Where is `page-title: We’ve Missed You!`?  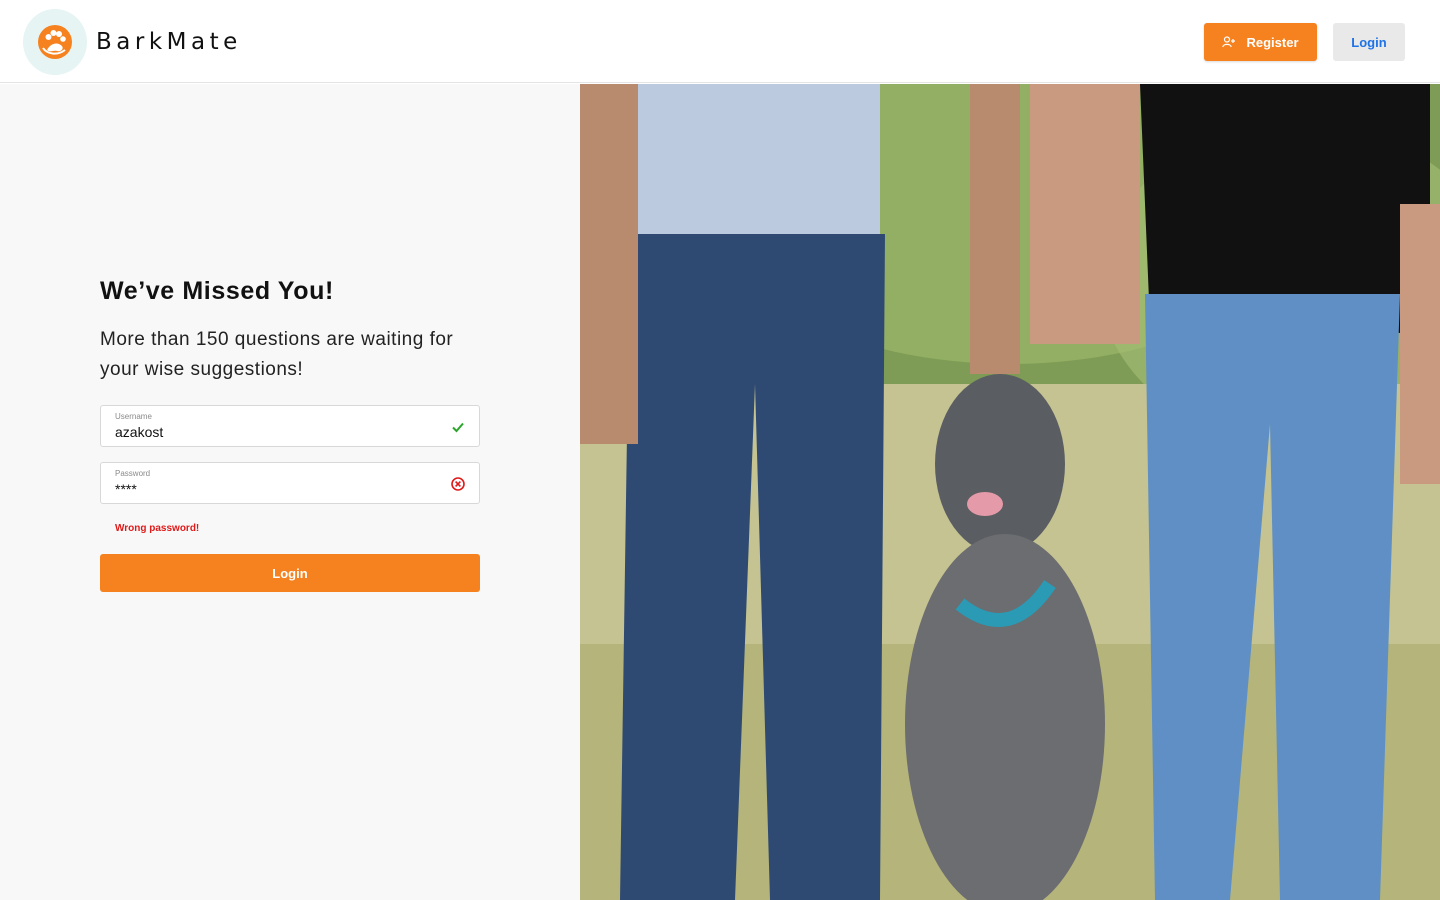
page-title: We’ve Missed You! is located at coordinates (217, 291).